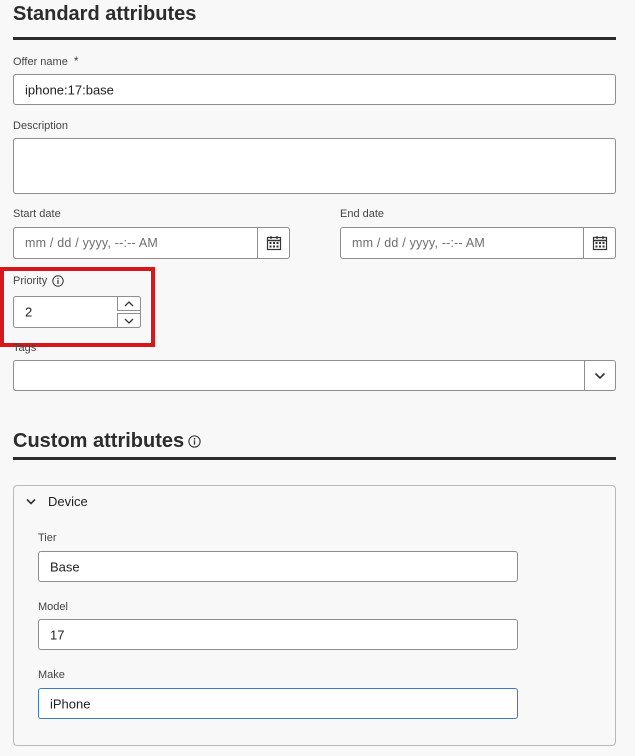 The width and height of the screenshot is (635, 756). Describe the element at coordinates (29, 312) in the screenshot. I see `priority-value: 2` at that location.